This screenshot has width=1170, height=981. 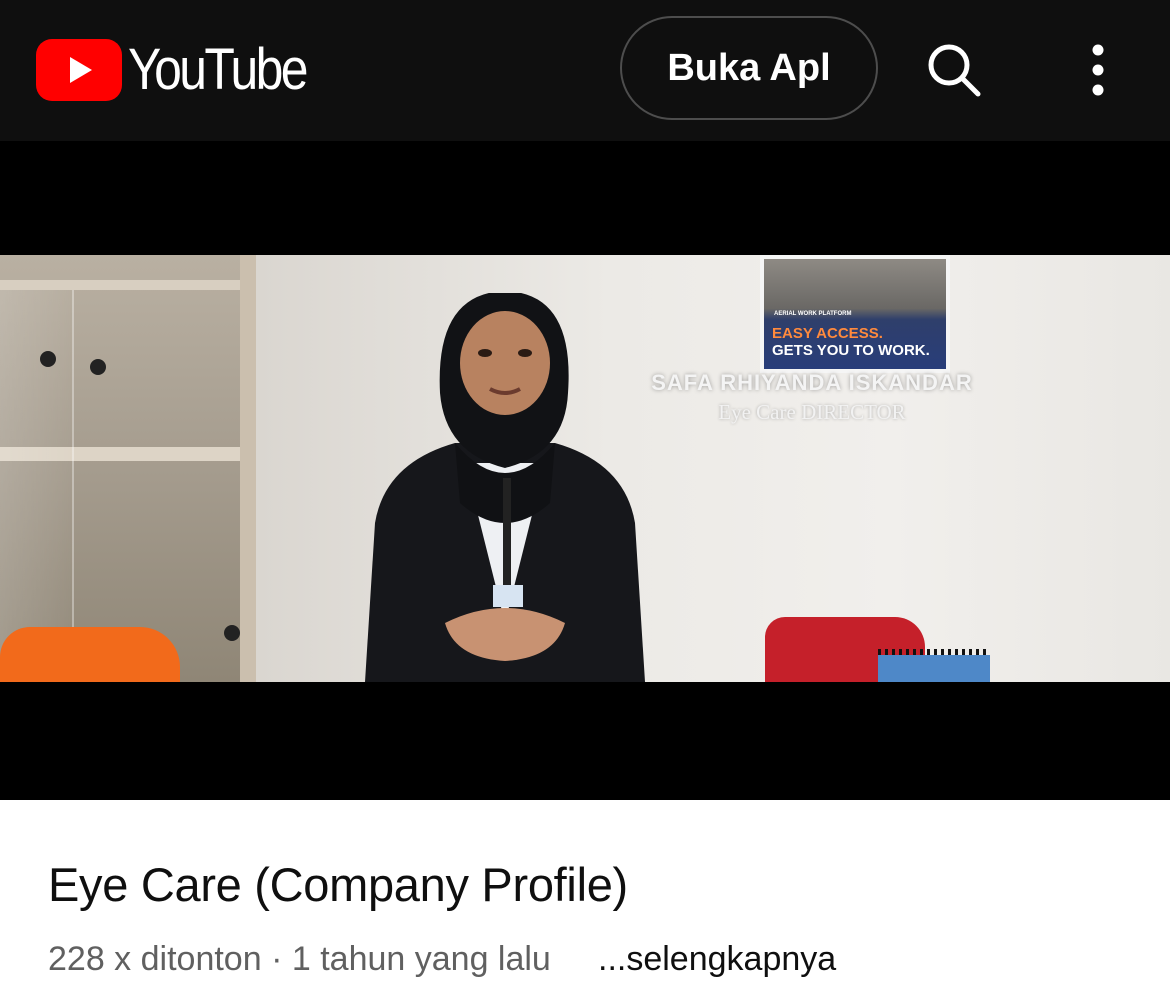 What do you see at coordinates (505, 487) in the screenshot?
I see `presenter-figure` at bounding box center [505, 487].